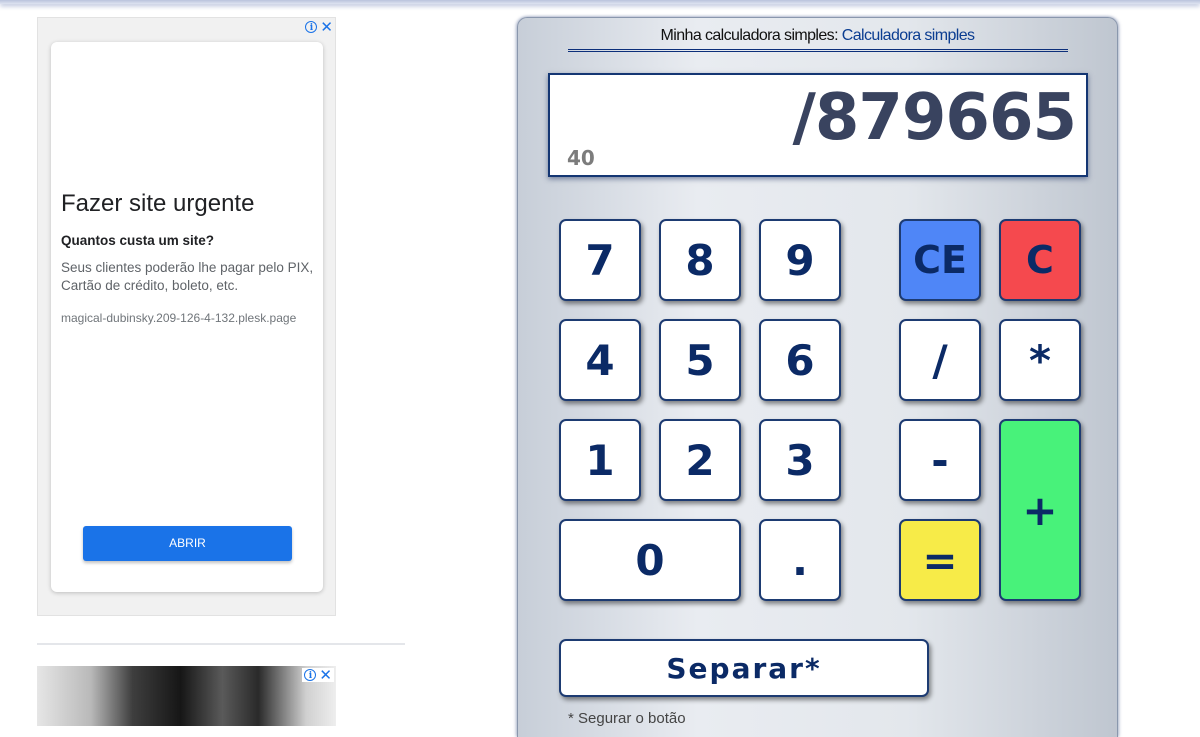 The image size is (1200, 737). What do you see at coordinates (800, 360) in the screenshot?
I see `key-6: 6` at bounding box center [800, 360].